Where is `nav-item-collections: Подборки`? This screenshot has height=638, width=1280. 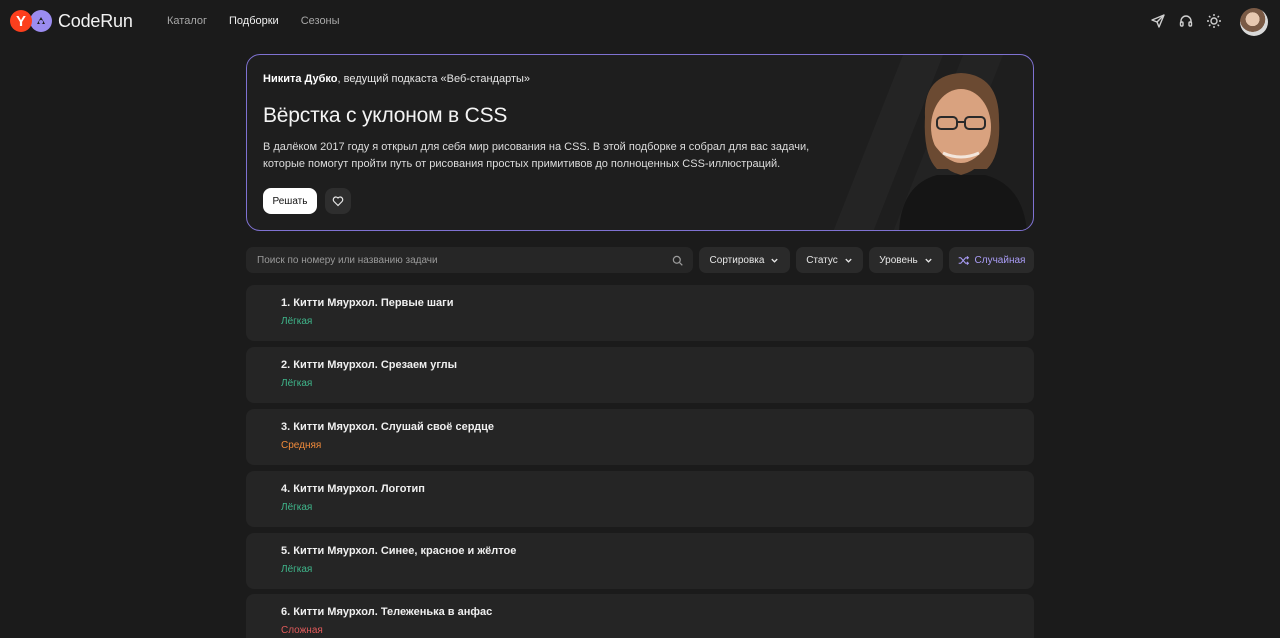 nav-item-collections: Подборки is located at coordinates (254, 21).